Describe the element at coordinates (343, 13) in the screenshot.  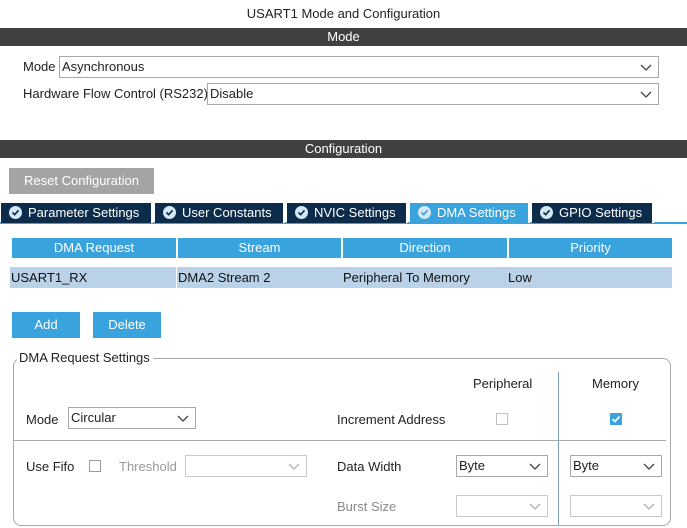
I see `window-title: USART1 Mode and Configuration` at that location.